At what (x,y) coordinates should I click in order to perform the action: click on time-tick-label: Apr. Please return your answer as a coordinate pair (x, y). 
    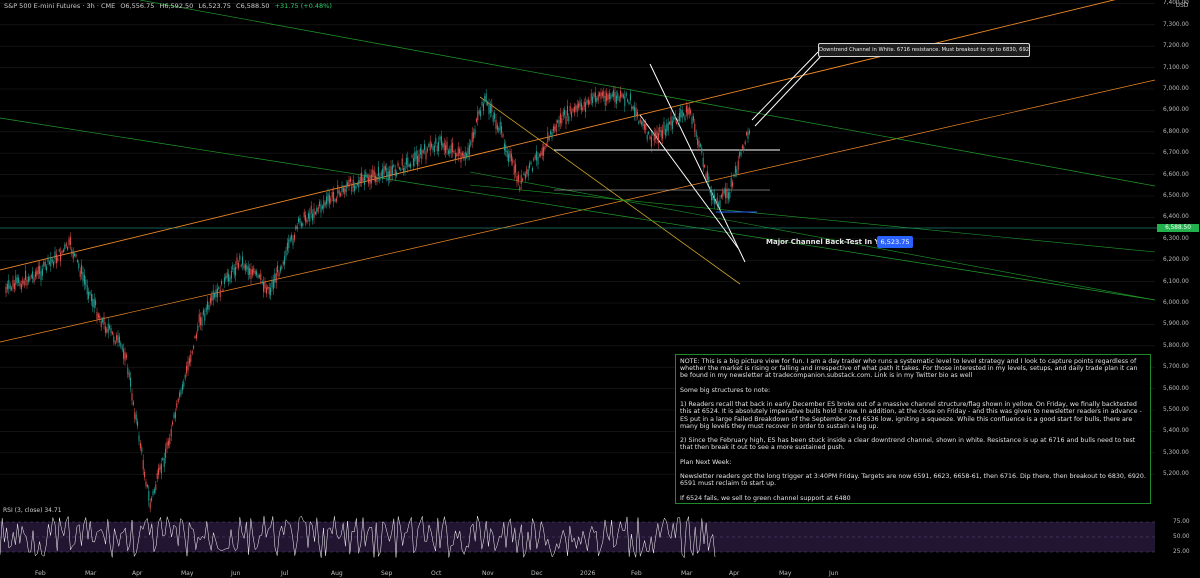
    Looking at the image, I should click on (734, 573).